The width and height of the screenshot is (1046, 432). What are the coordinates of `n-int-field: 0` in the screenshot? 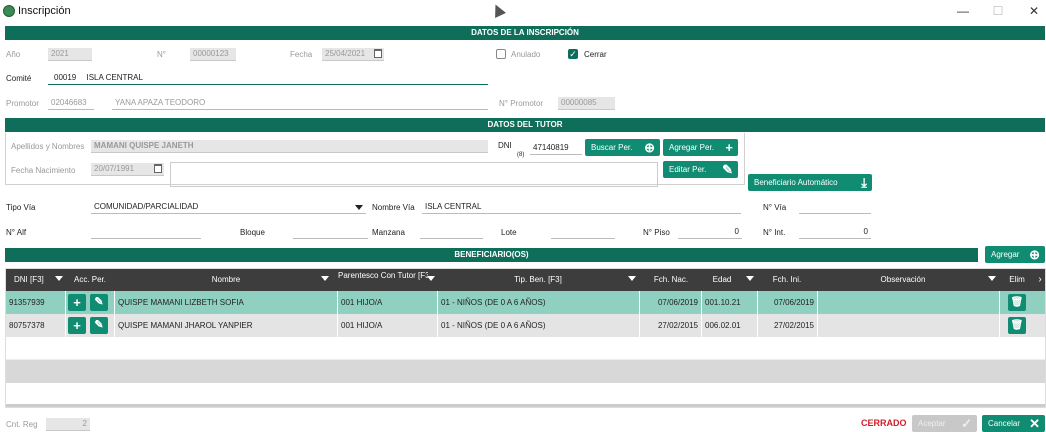 It's located at (835, 232).